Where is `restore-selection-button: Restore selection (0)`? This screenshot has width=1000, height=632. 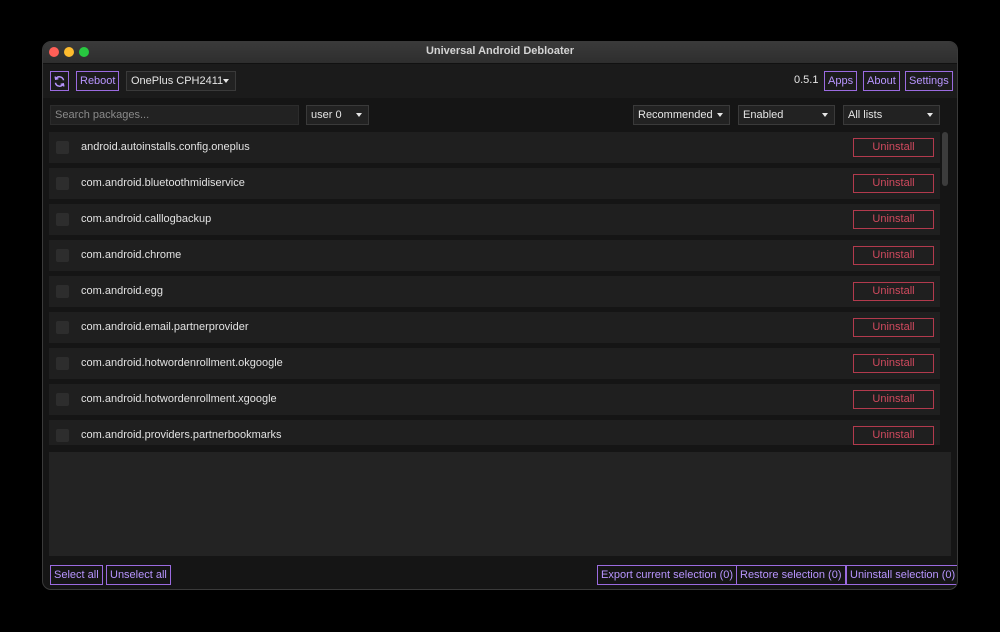
restore-selection-button: Restore selection (0) is located at coordinates (791, 575).